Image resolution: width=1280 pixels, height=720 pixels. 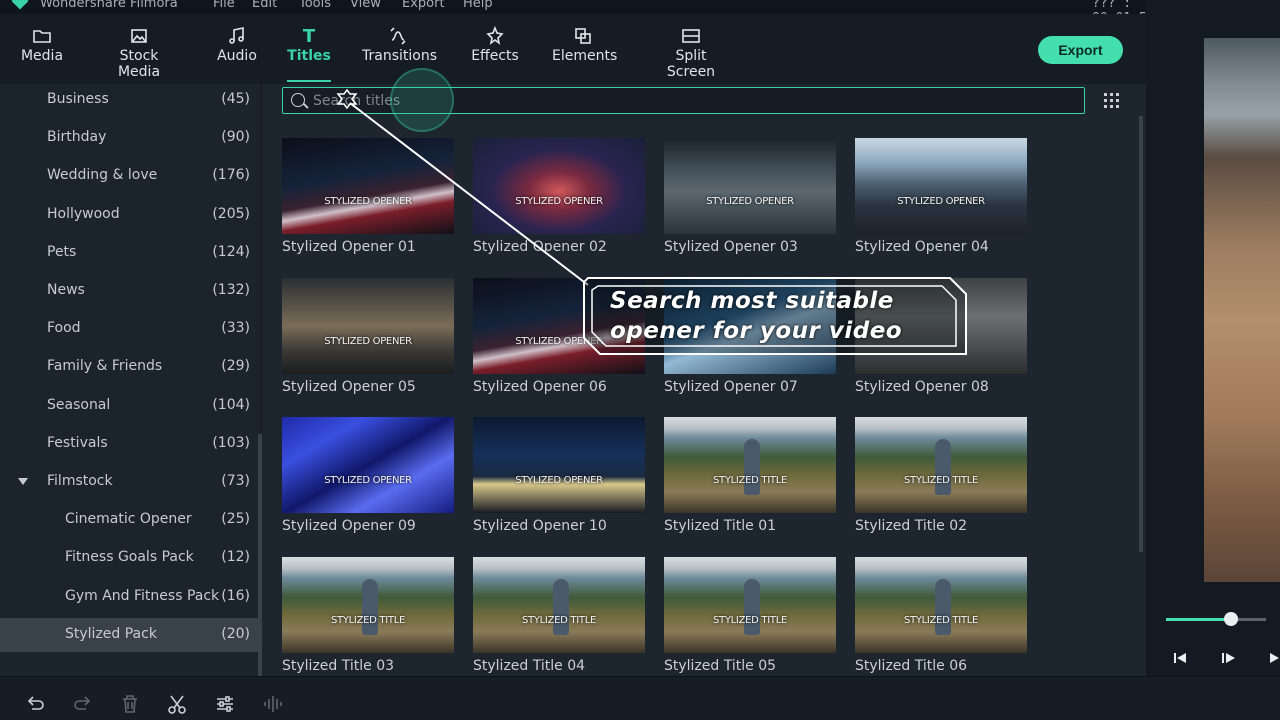 I want to click on title-tile: STYLIZED TITLE Stylized Title 01, so click(x=750, y=477).